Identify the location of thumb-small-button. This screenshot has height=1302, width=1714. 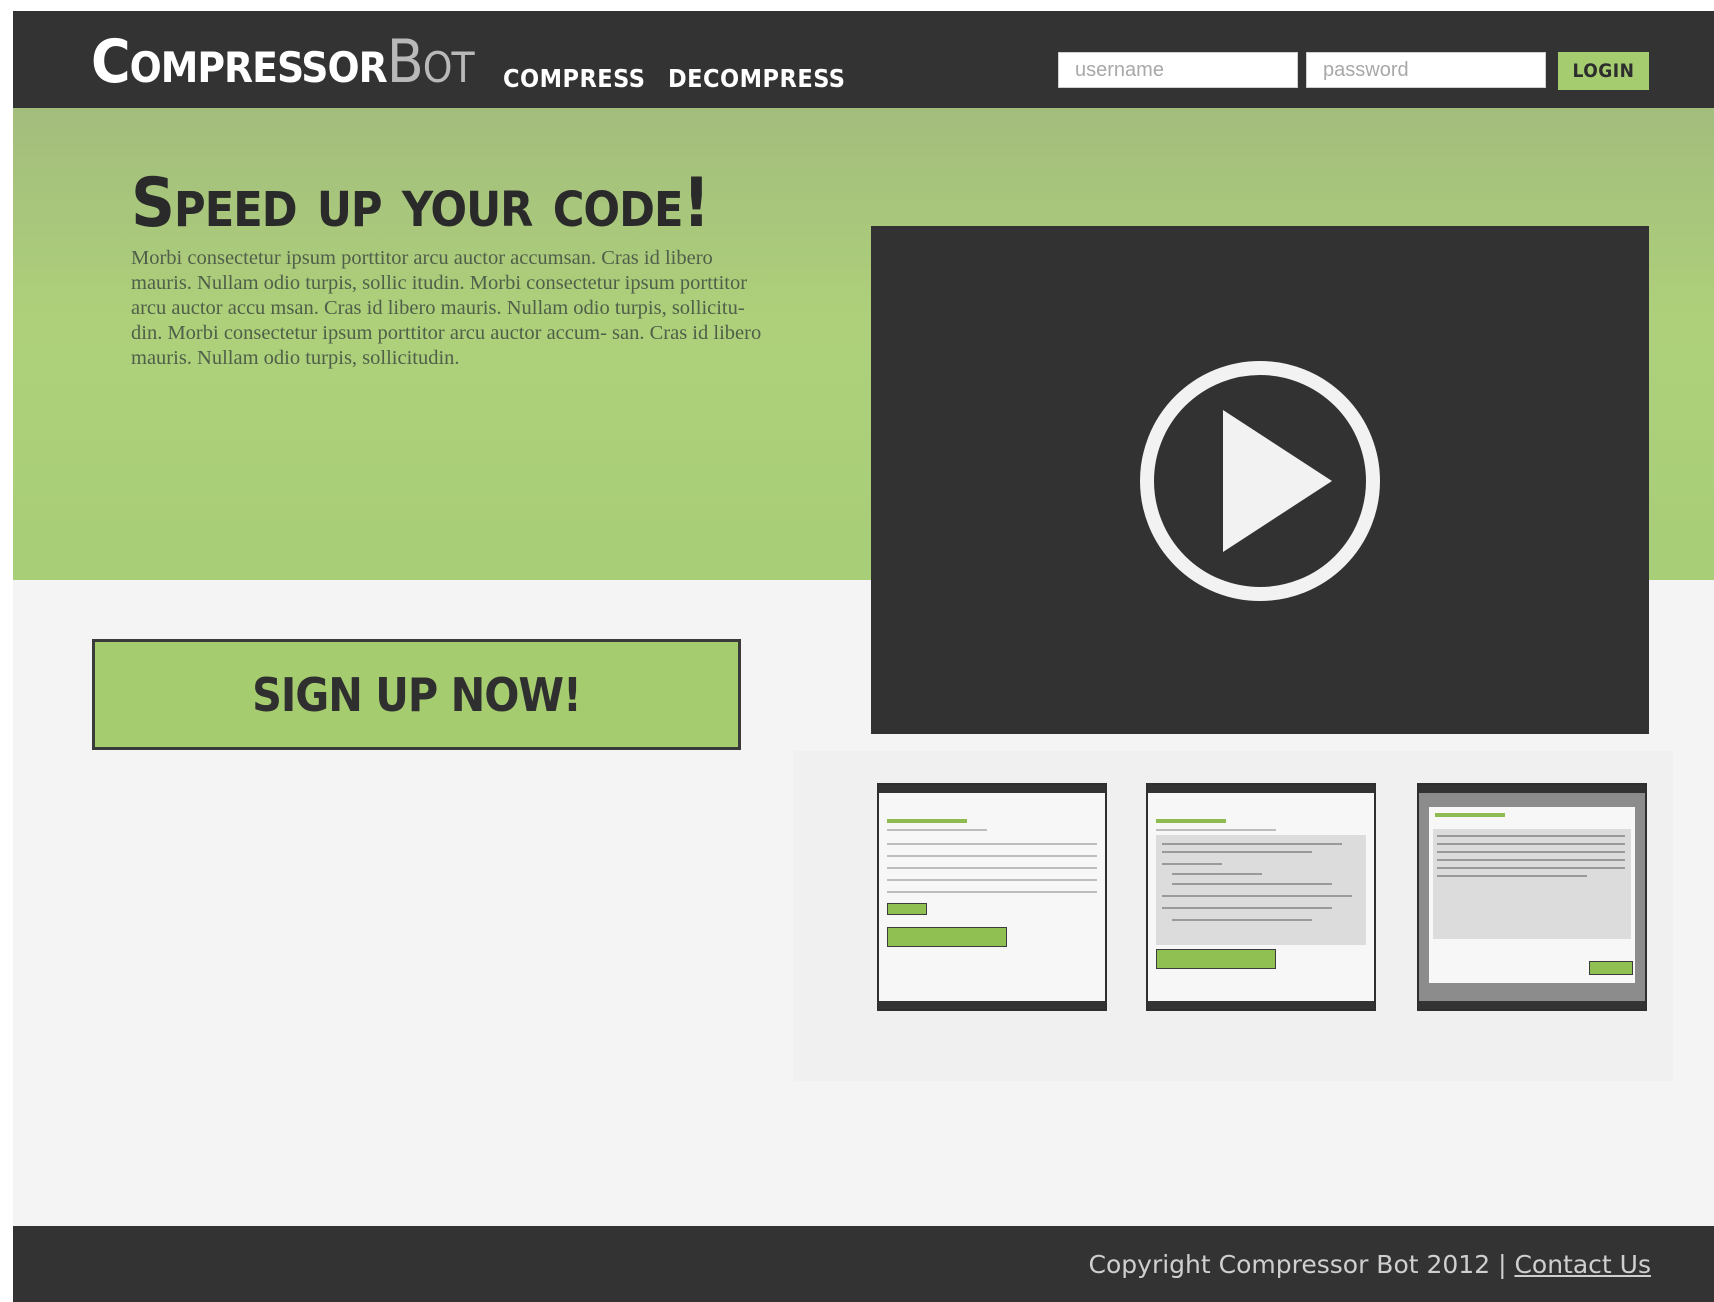
(907, 909).